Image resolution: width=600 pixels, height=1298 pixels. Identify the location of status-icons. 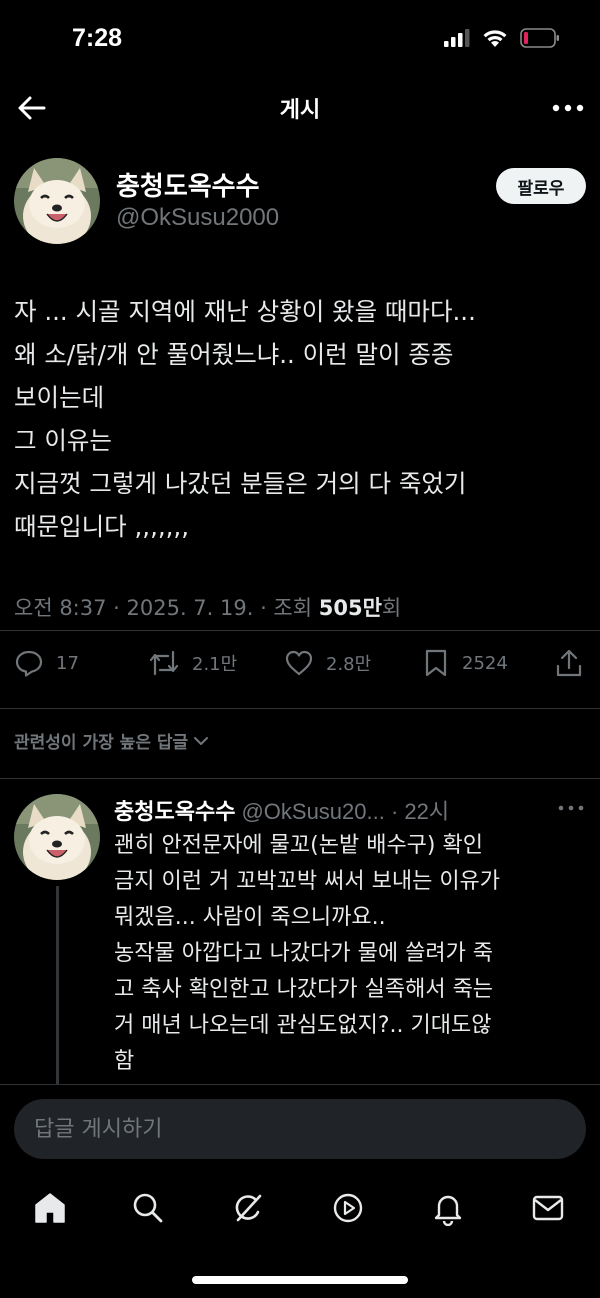
(502, 38).